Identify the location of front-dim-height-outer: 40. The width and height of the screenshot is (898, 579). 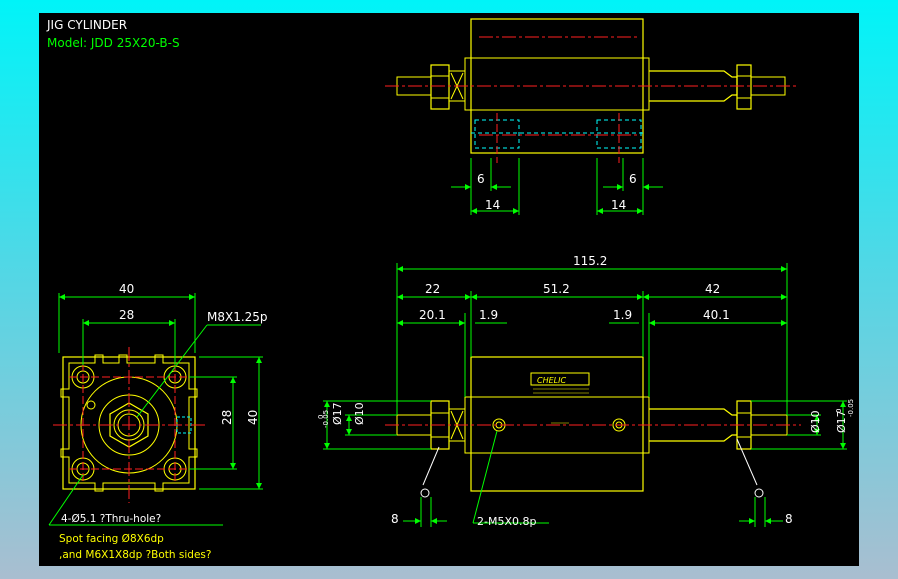
(253, 417).